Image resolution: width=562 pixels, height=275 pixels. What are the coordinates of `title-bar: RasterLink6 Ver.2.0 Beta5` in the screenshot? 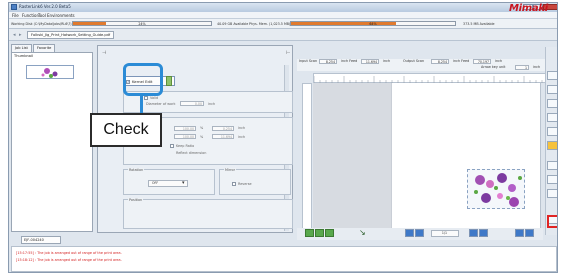 It's located at (283, 7).